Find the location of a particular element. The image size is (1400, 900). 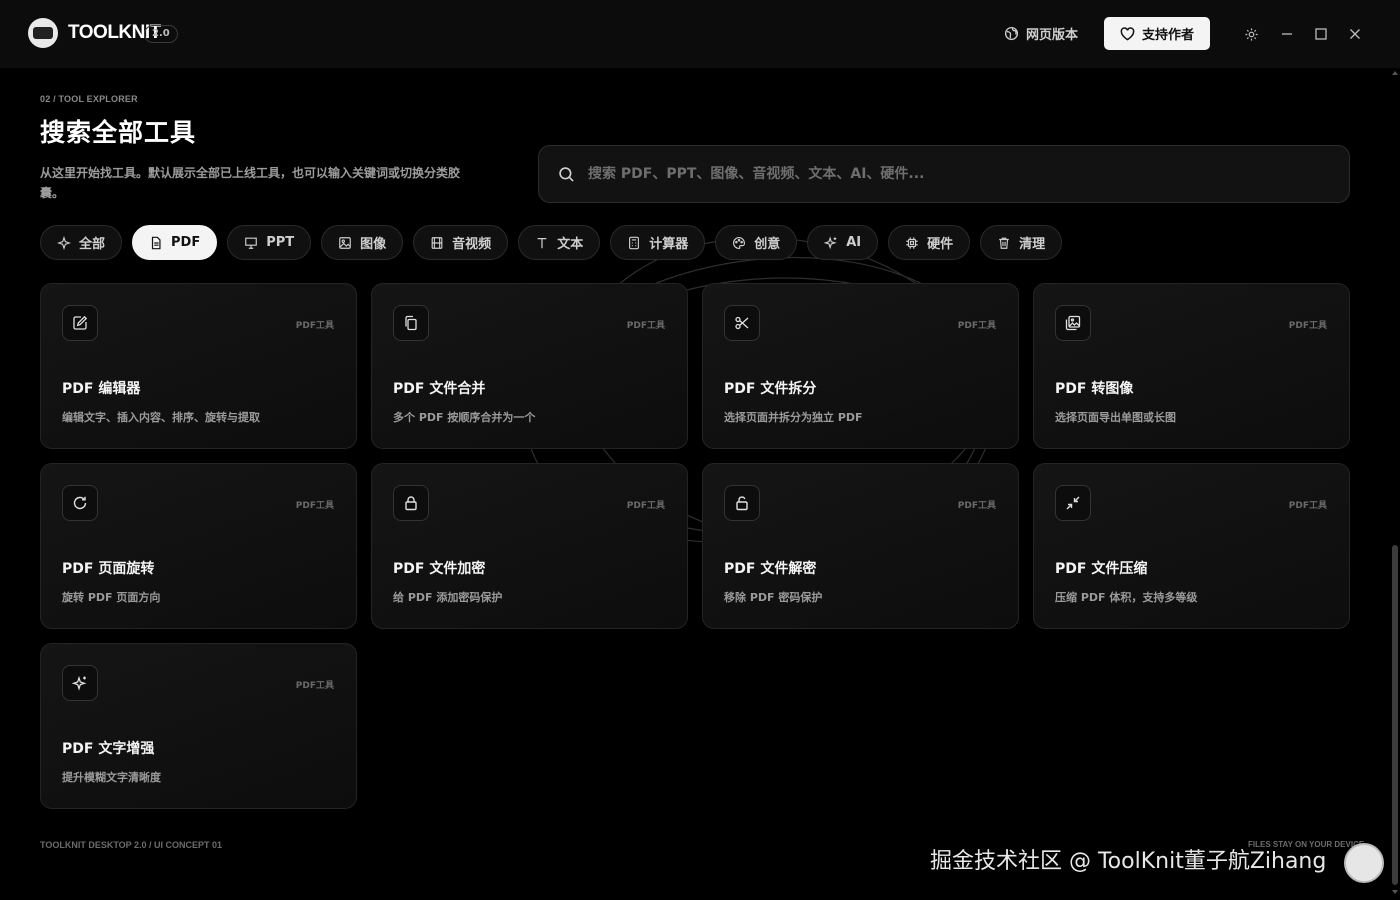

text-icon is located at coordinates (542, 243).